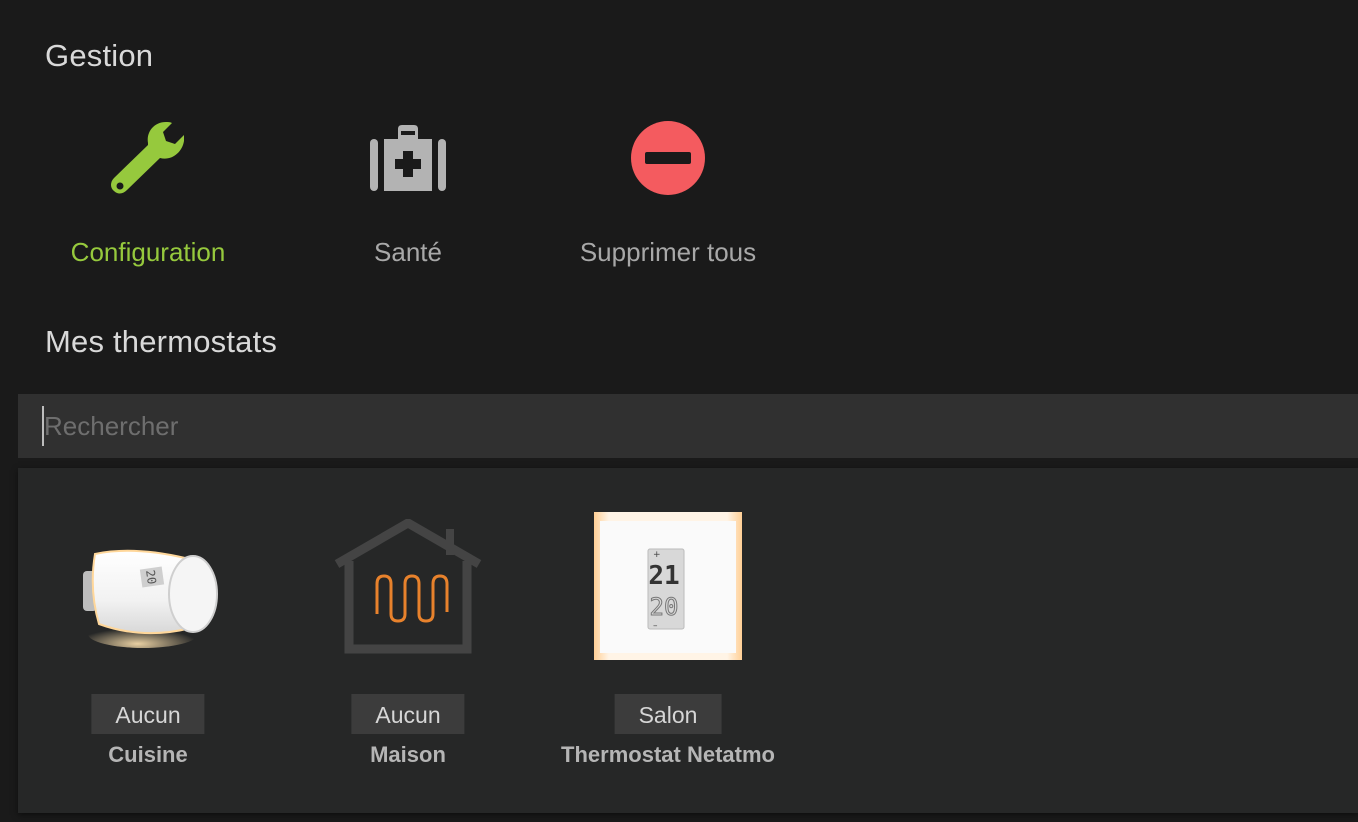  What do you see at coordinates (408, 158) in the screenshot?
I see `medical-kit-icon` at bounding box center [408, 158].